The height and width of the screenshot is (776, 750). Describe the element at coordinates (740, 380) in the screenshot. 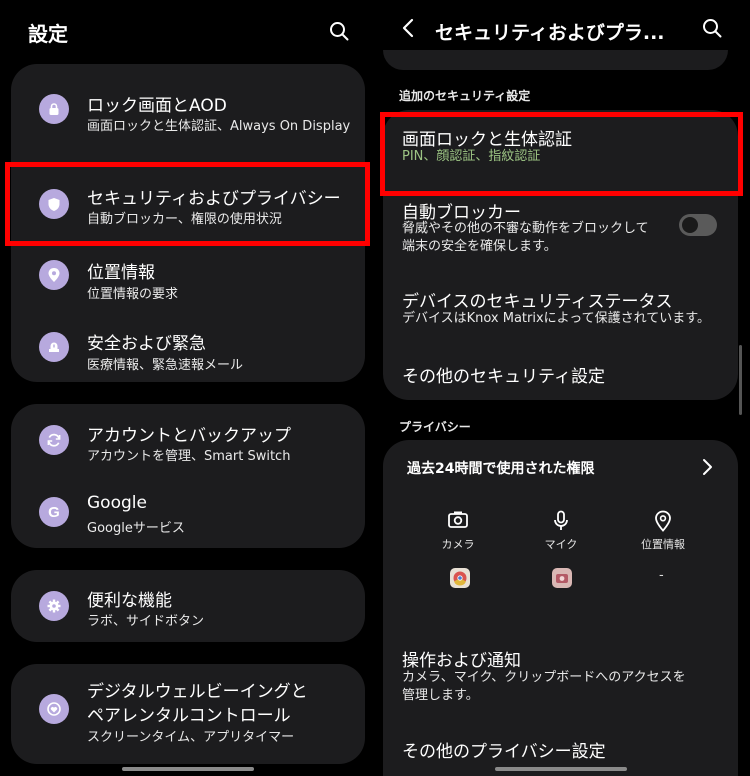

I see `scrollbar` at that location.